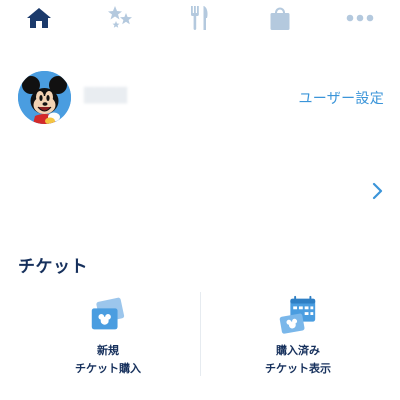 The width and height of the screenshot is (400, 400). Describe the element at coordinates (341, 98) in the screenshot. I see `user-settings-link: ユーザー設定` at that location.